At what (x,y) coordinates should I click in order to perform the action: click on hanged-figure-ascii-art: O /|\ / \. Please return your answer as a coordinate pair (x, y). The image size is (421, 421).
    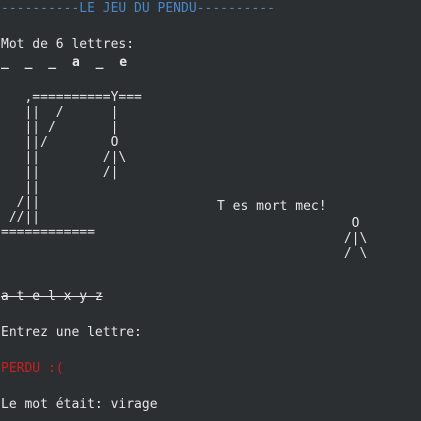
    Looking at the image, I should click on (355, 238).